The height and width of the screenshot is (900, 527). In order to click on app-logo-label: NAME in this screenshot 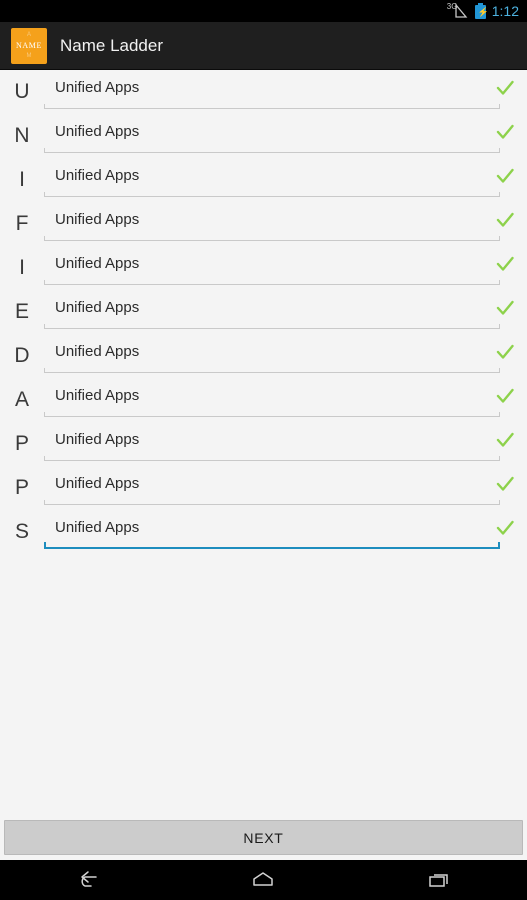, I will do `click(29, 45)`.